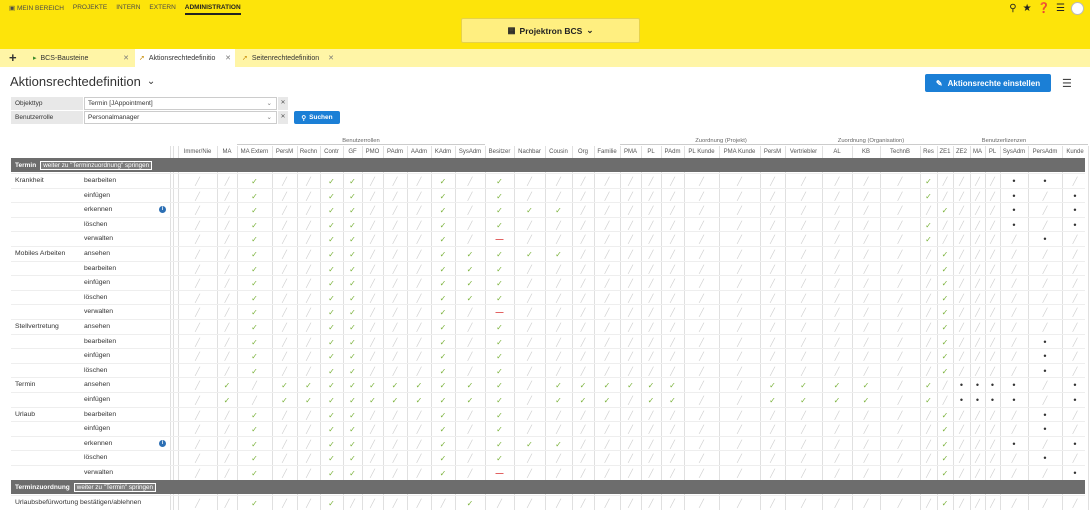  Describe the element at coordinates (126, 58) in the screenshot. I see `close-icon: ✕` at that location.